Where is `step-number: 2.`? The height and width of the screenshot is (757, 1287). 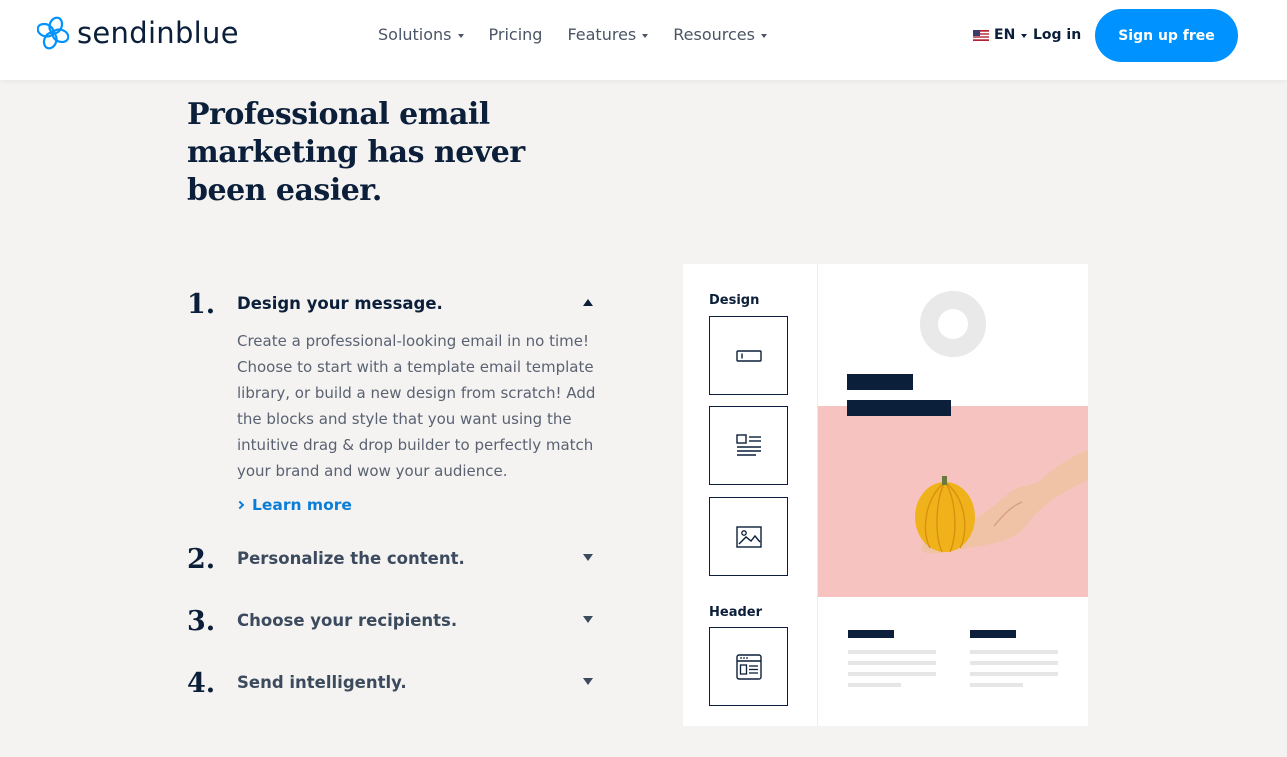 step-number: 2. is located at coordinates (201, 559).